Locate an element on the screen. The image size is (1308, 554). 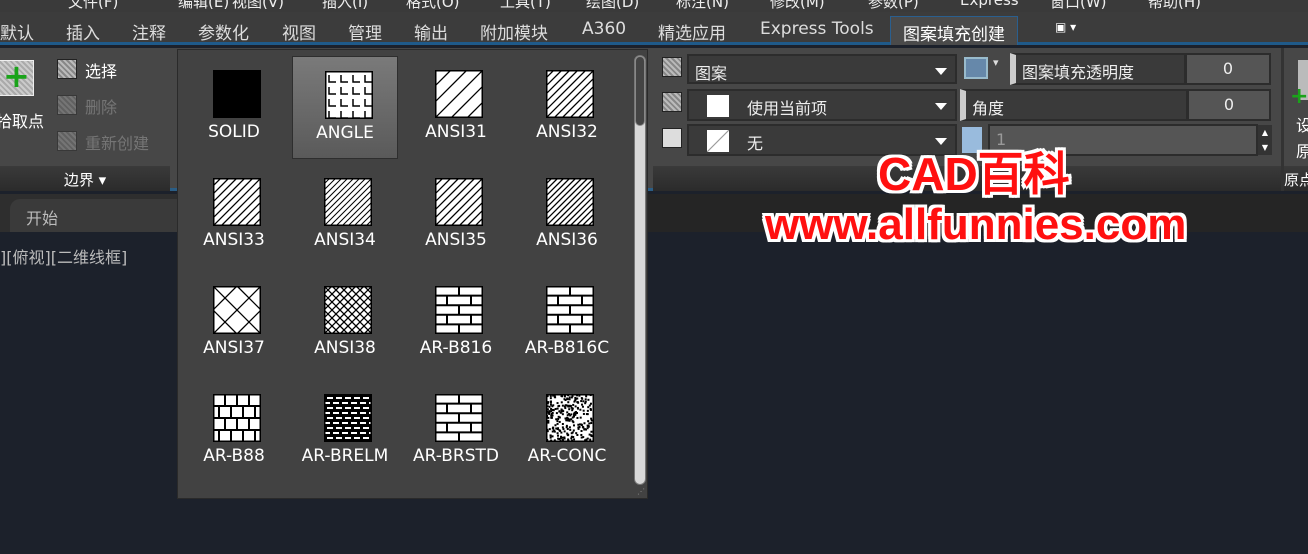
pick-points-button: + 拾取点 is located at coordinates (24, 94).